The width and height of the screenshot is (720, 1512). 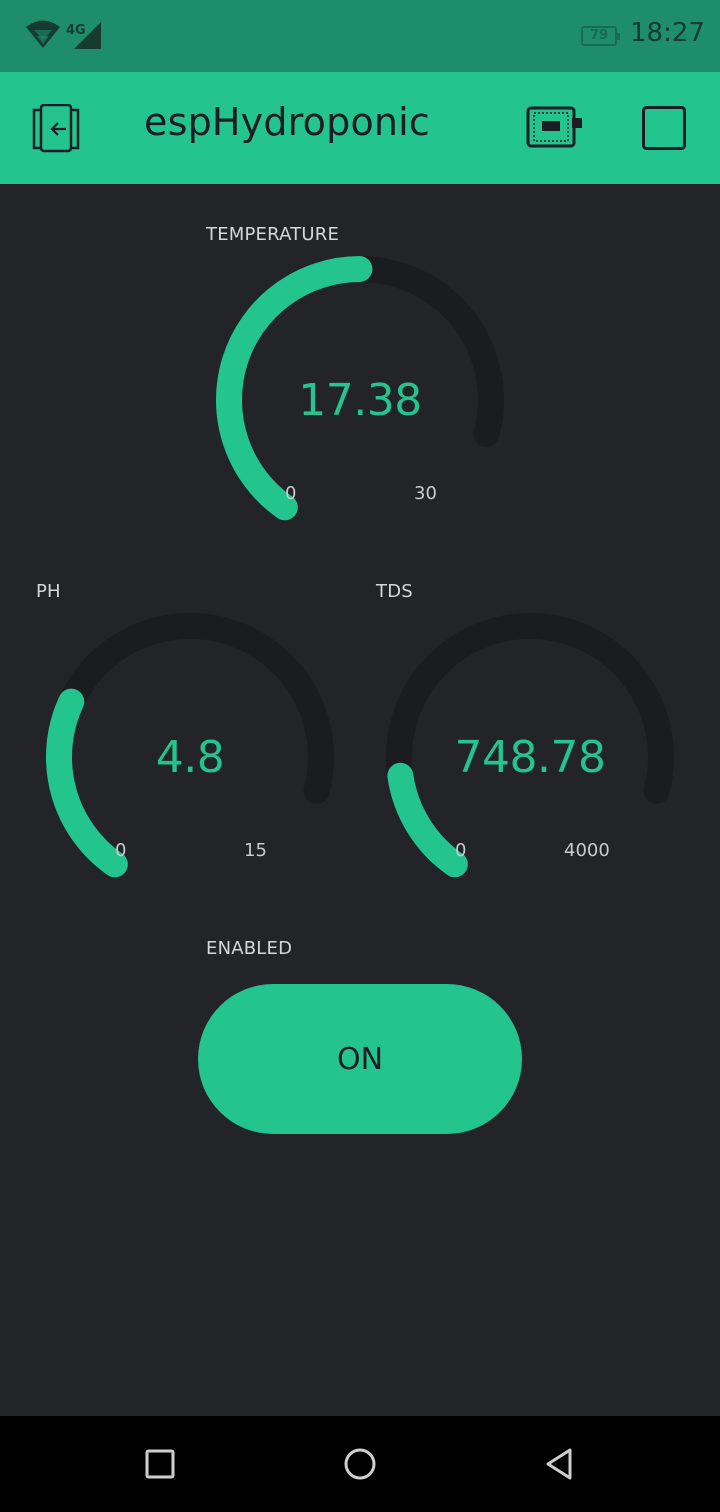 I want to click on temperature-label: TEMPERATURE, so click(x=273, y=234).